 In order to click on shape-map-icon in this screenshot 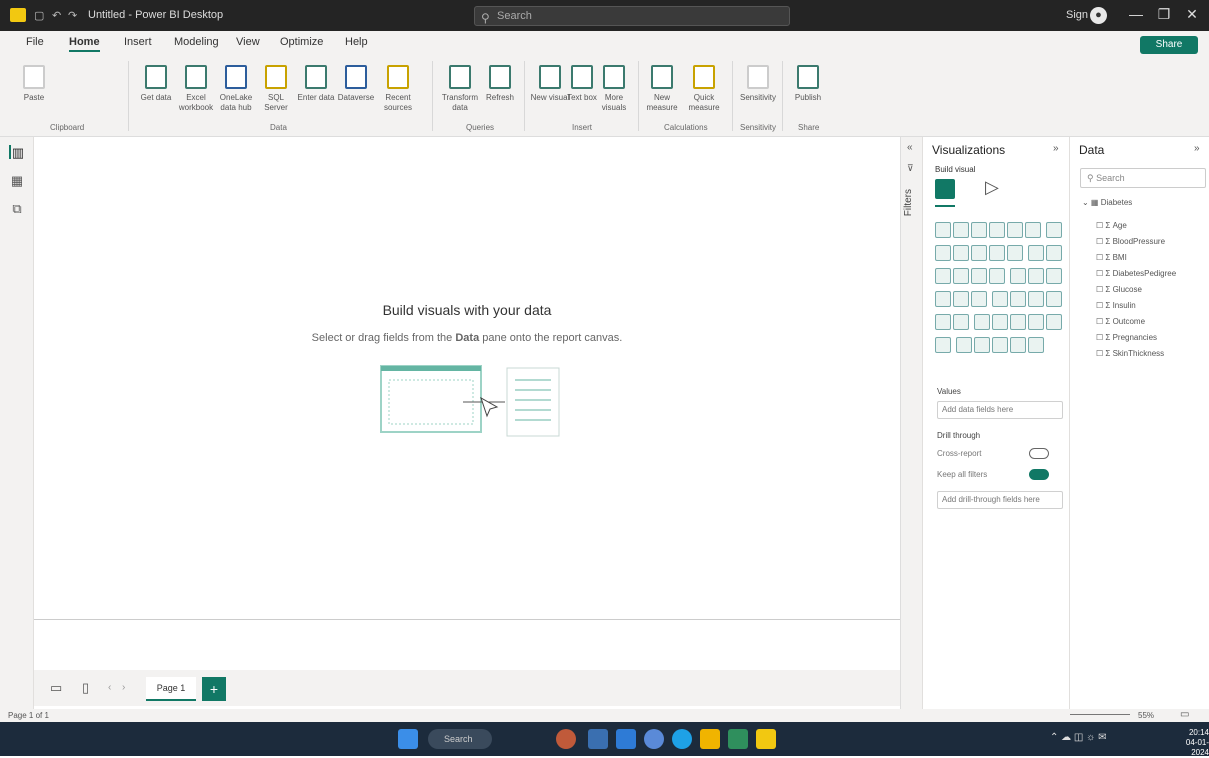, I will do `click(1018, 345)`.